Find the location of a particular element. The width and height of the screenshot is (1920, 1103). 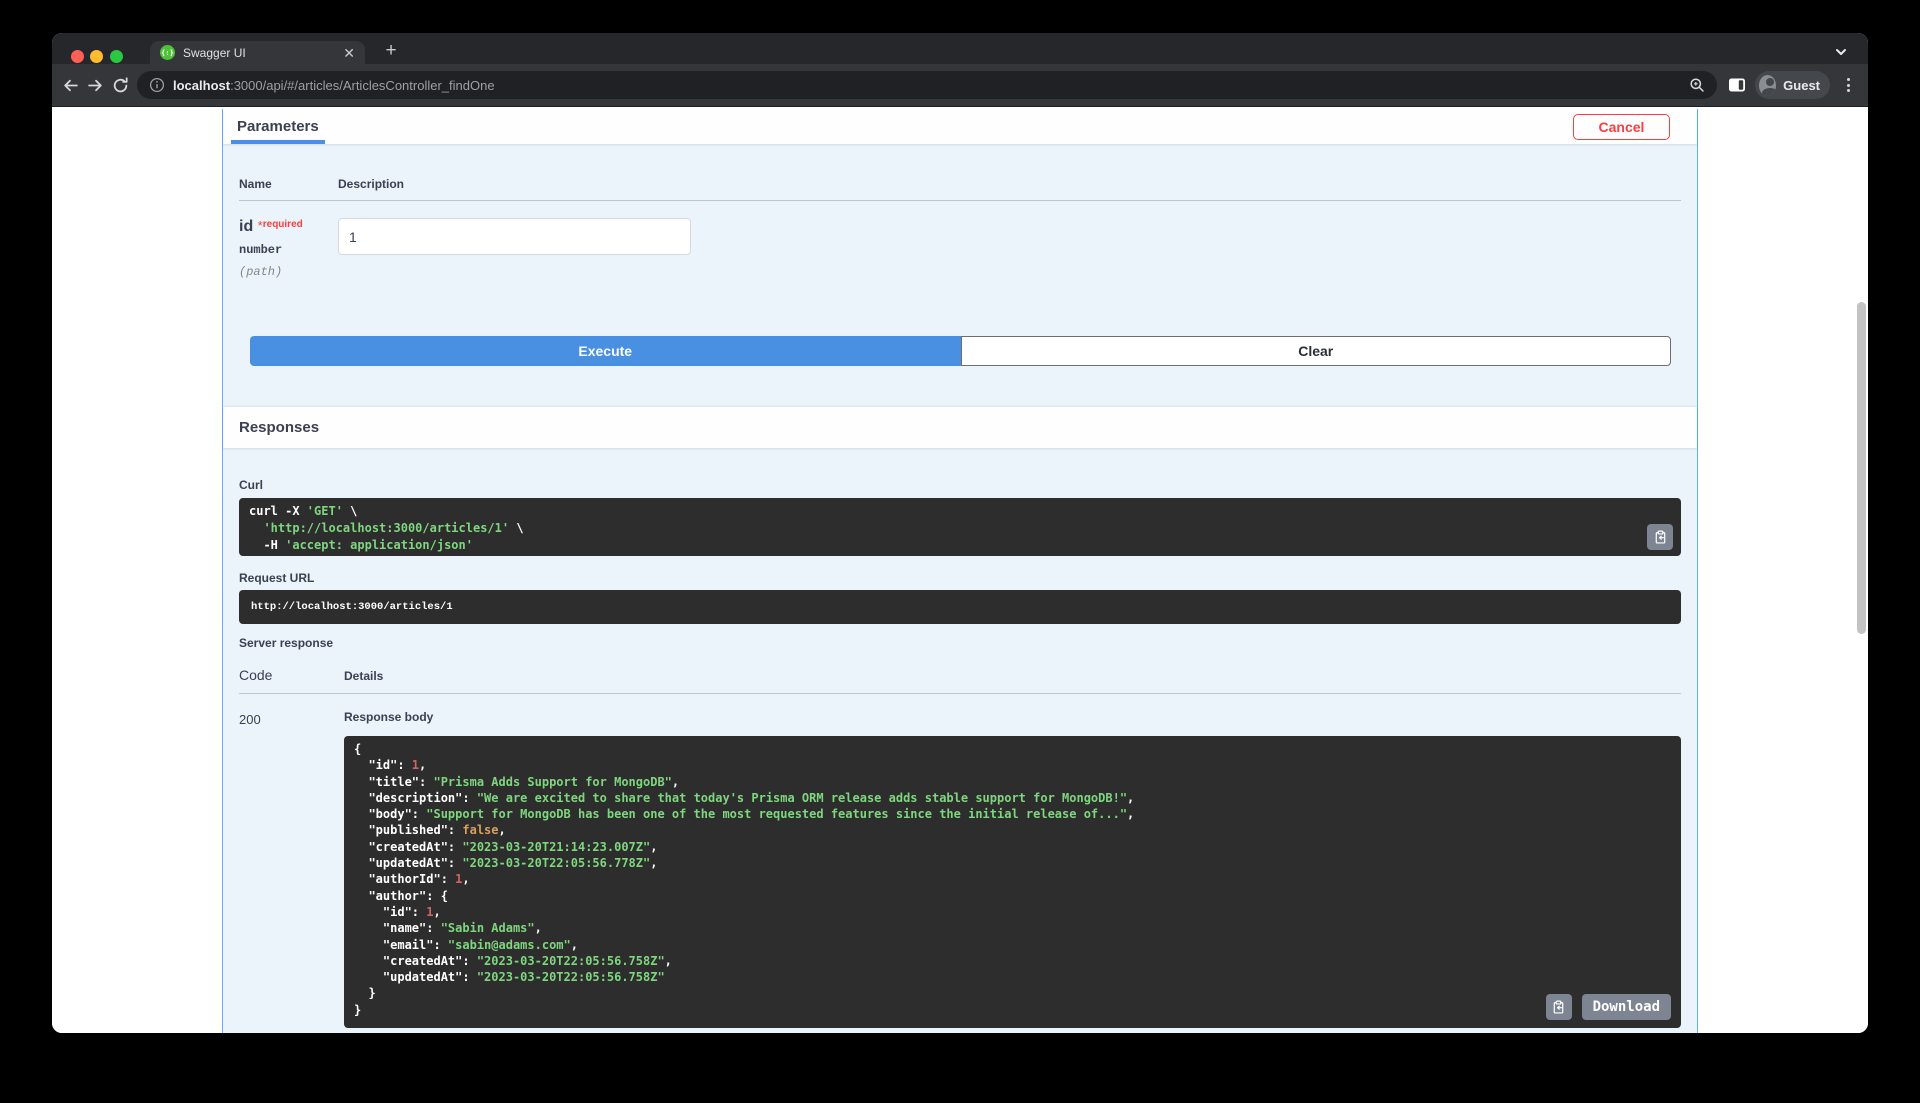

code-column-header: Code is located at coordinates (256, 675).